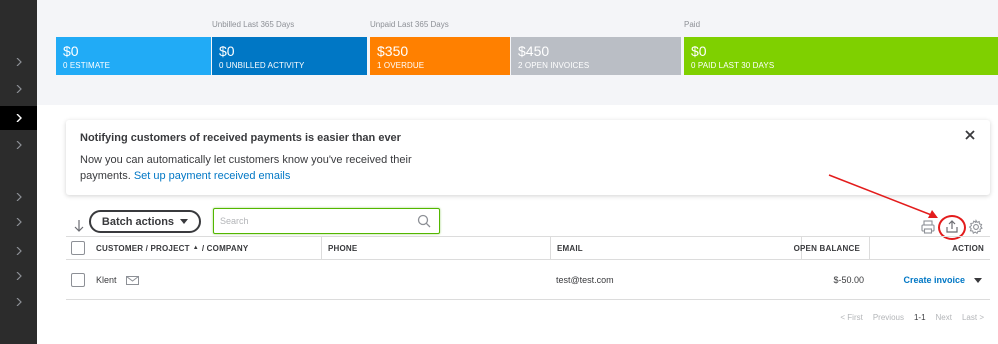 The image size is (998, 344). What do you see at coordinates (827, 248) in the screenshot?
I see `column-header-balance: OPEN BALANCE` at bounding box center [827, 248].